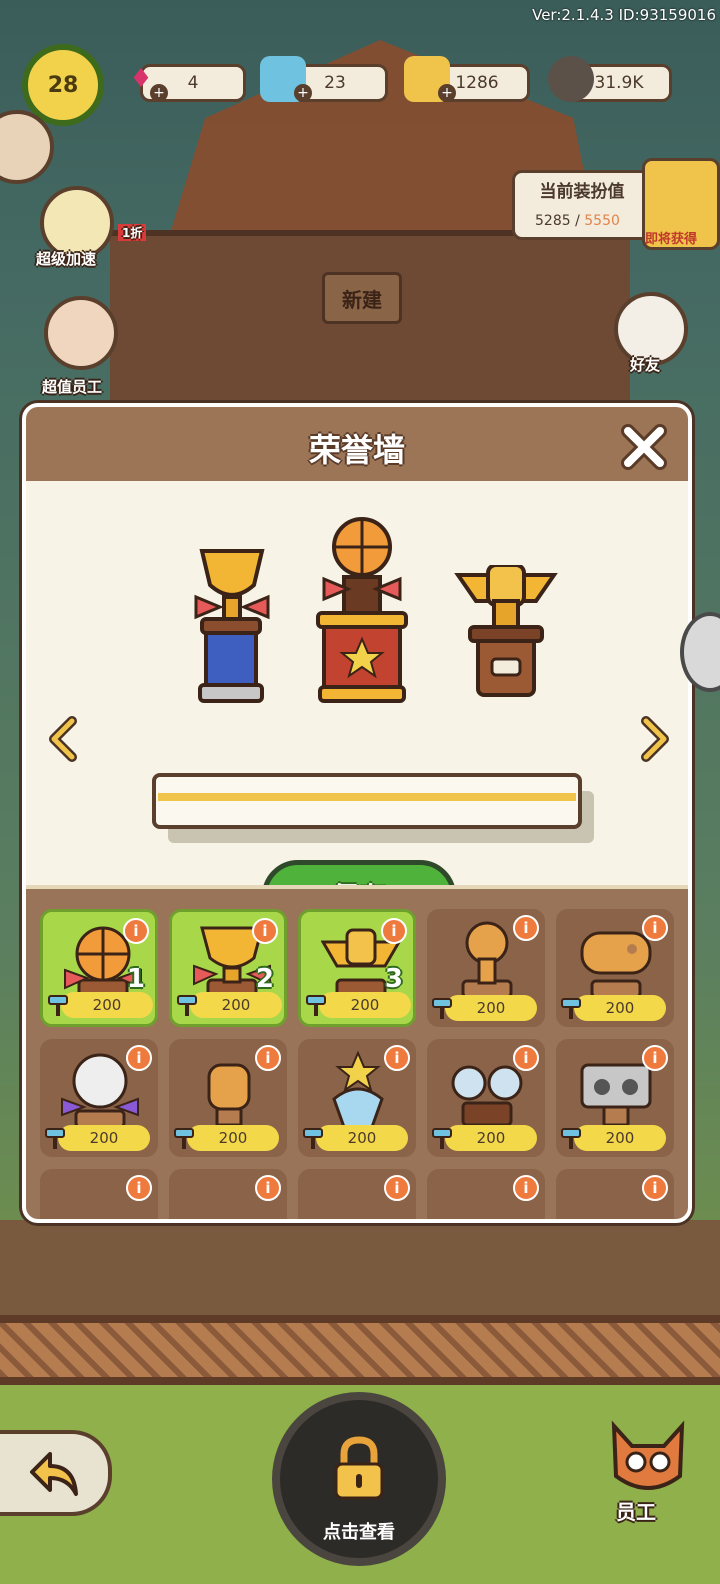 This screenshot has height=1584, width=720. I want to click on trophy-slot-thumbs-up: i 200, so click(228, 1098).